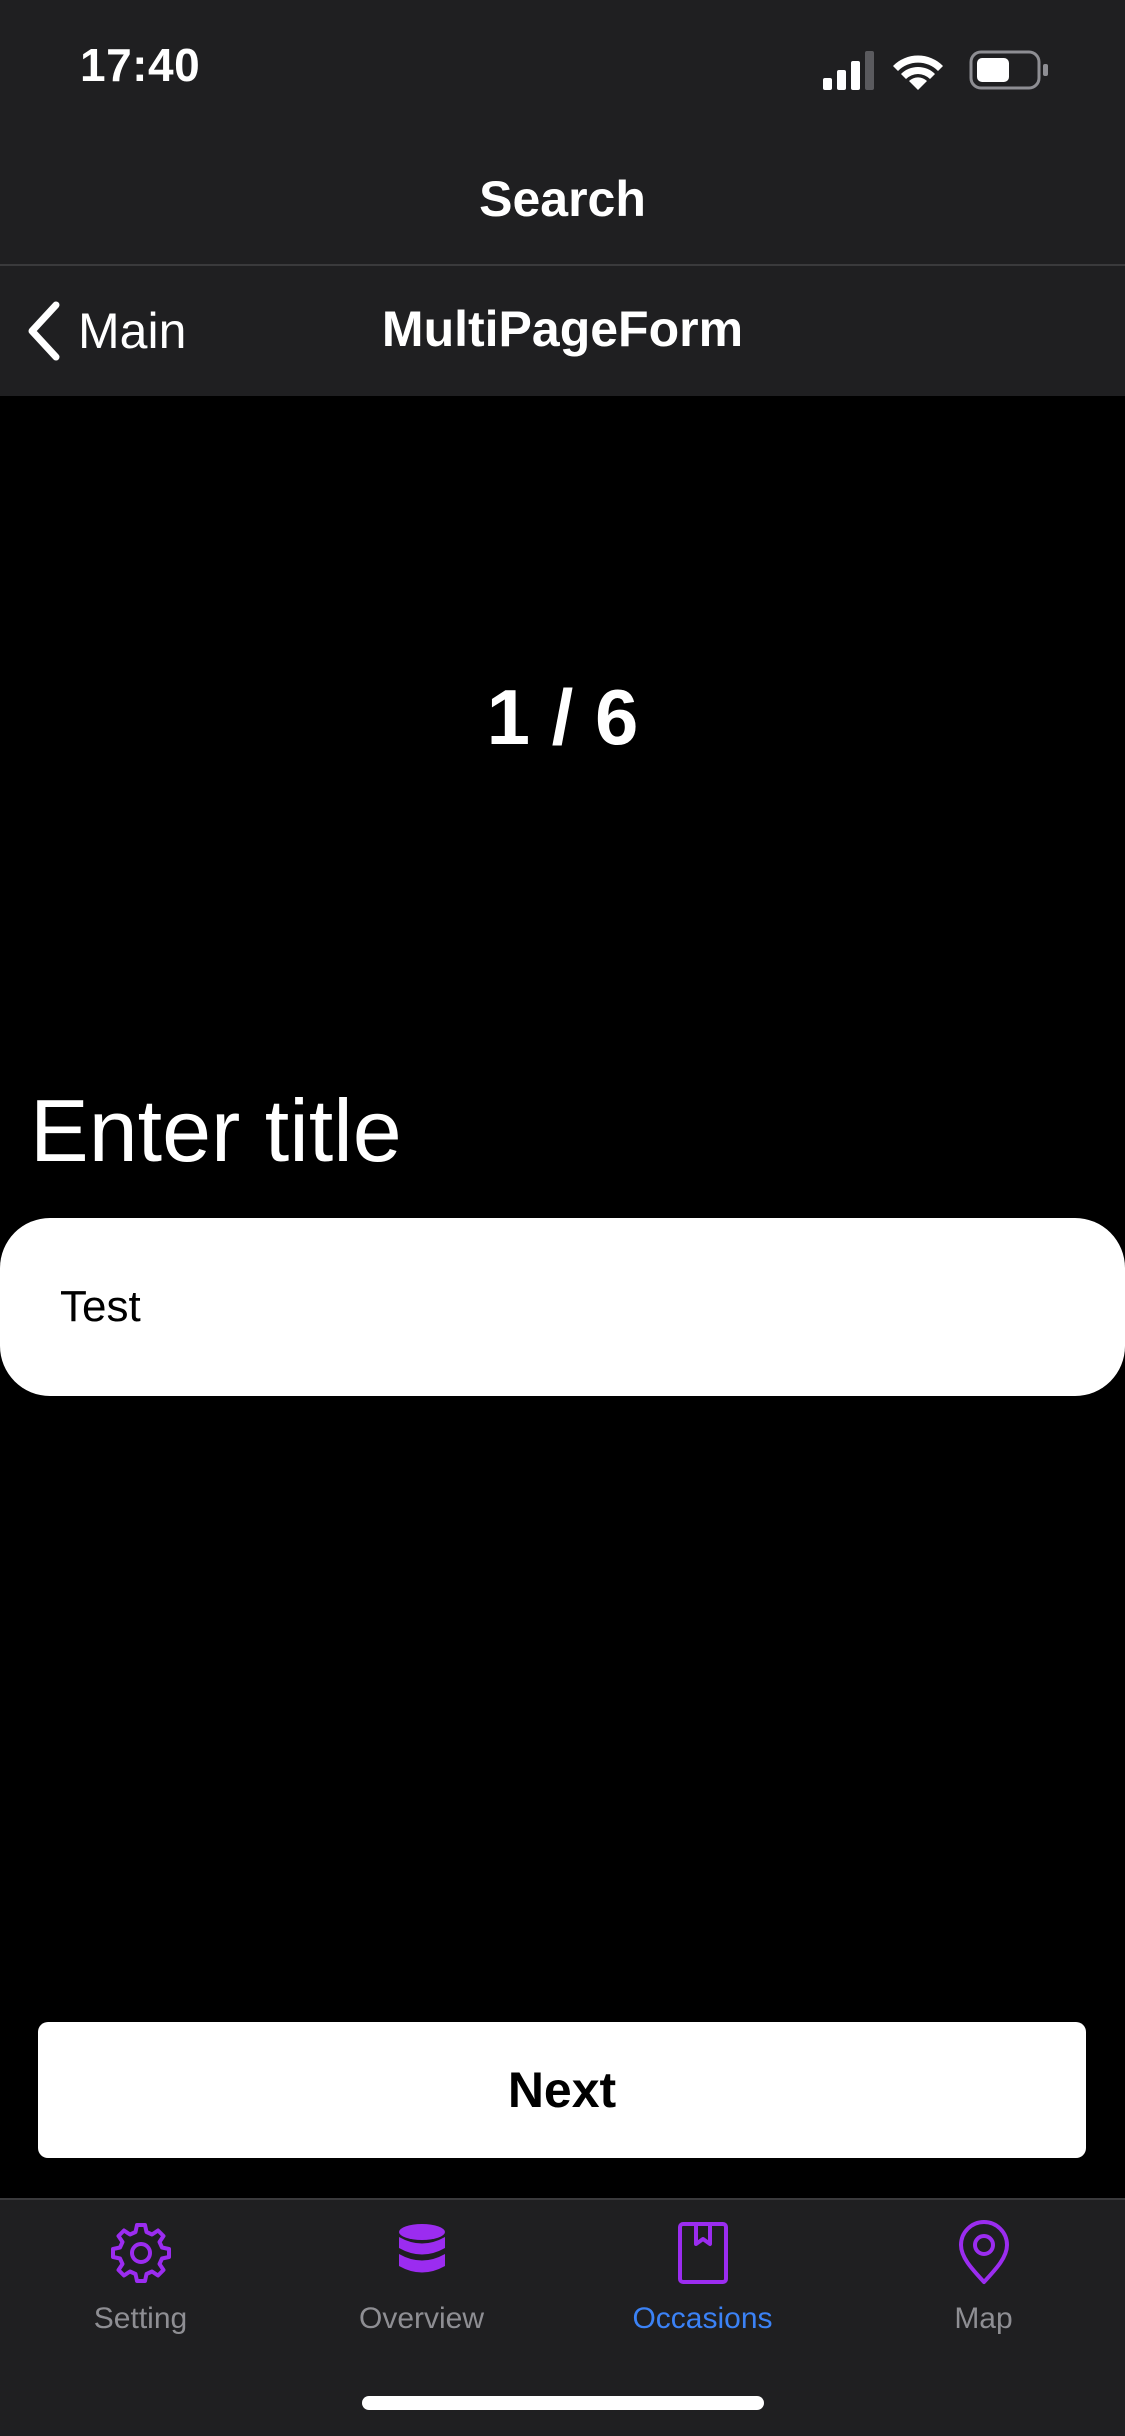 This screenshot has height=2436, width=1125. I want to click on tab-label-map: Map, so click(983, 2318).